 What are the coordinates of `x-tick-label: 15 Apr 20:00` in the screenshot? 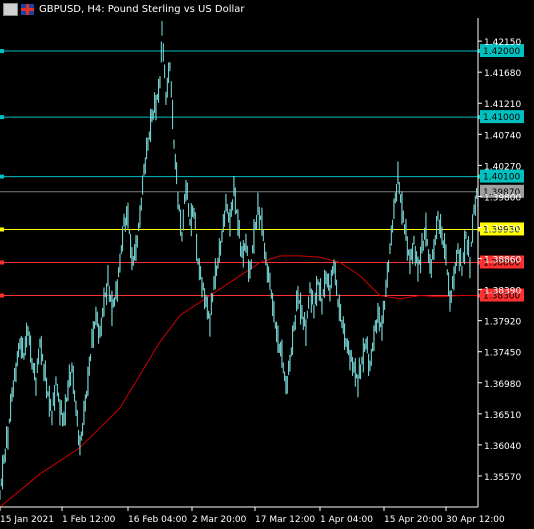 It's located at (413, 520).